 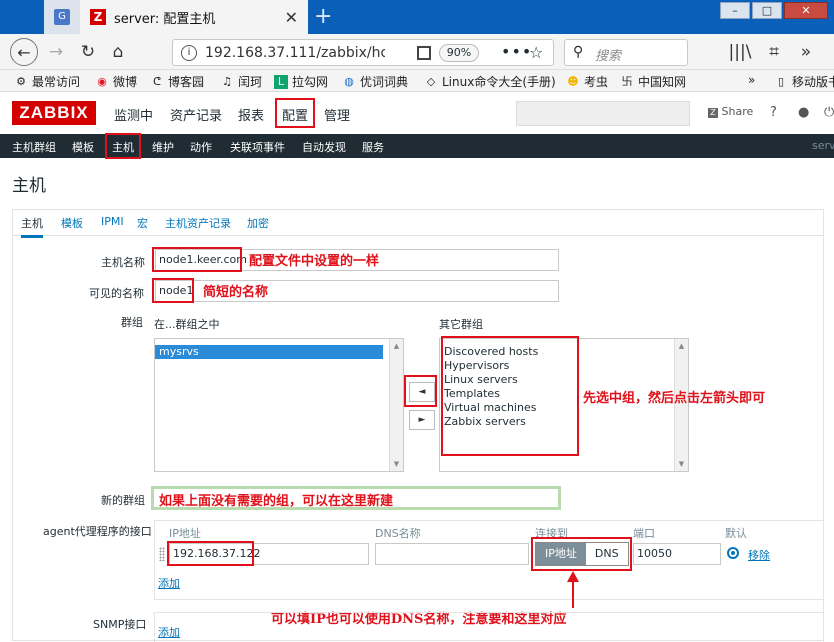 What do you see at coordinates (420, 391) in the screenshot?
I see `move-left-highlight-box` at bounding box center [420, 391].